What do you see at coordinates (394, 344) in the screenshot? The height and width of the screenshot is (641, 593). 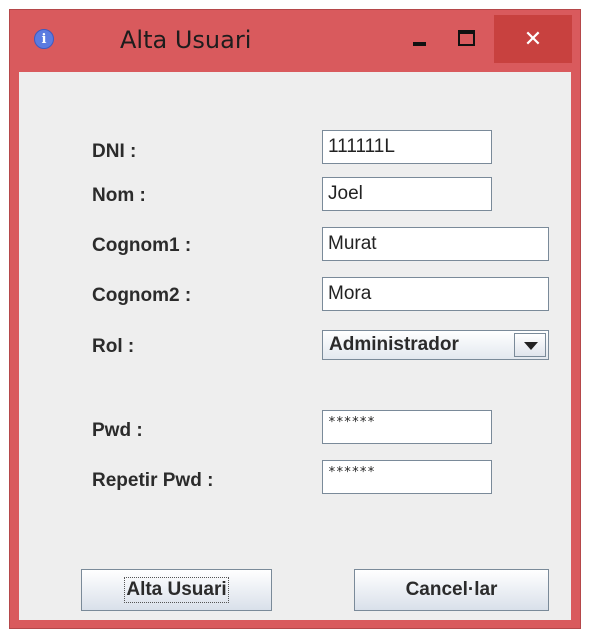 I see `rol-selected-value: Administrador` at bounding box center [394, 344].